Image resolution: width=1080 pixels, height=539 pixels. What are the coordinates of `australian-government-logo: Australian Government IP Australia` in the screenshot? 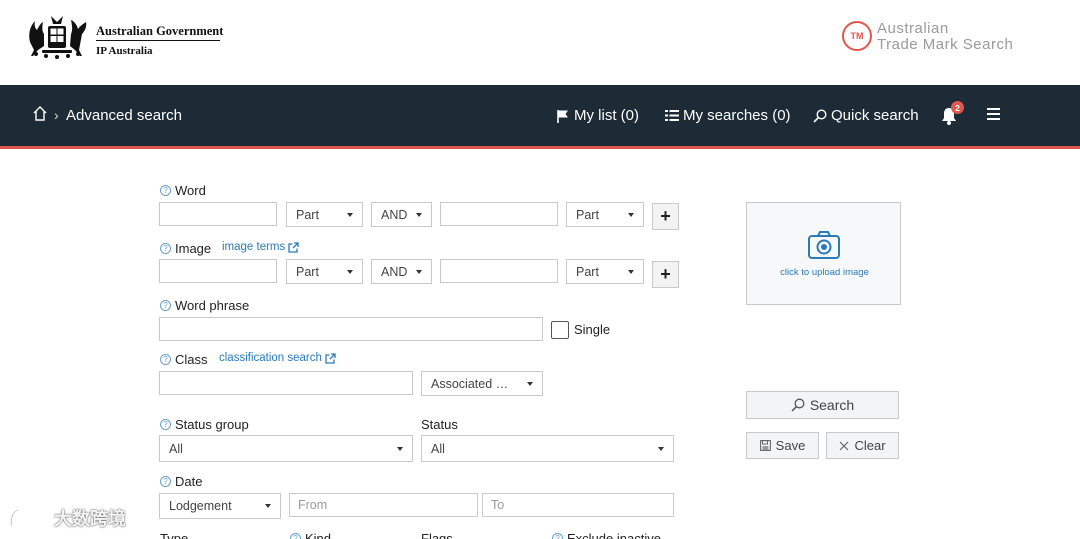 It's located at (124, 38).